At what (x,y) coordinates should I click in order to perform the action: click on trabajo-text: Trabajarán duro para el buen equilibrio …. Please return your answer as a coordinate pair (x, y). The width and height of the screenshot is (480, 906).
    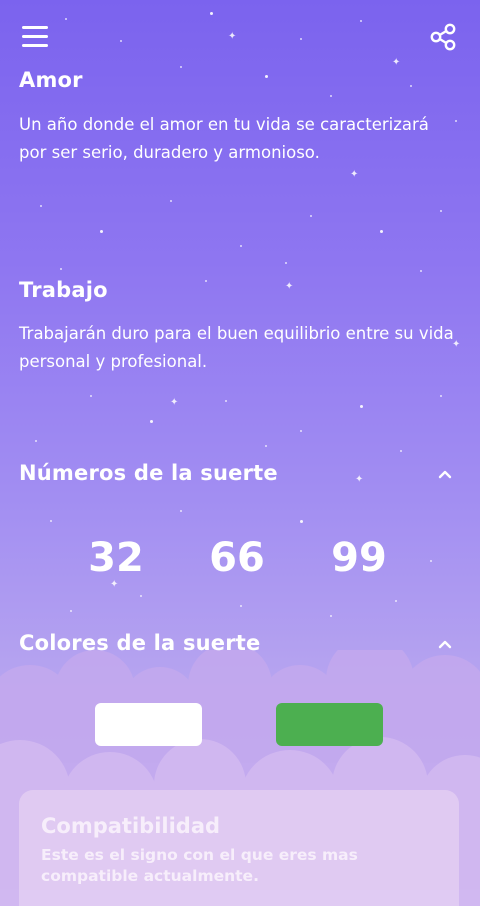
    Looking at the image, I should click on (236, 347).